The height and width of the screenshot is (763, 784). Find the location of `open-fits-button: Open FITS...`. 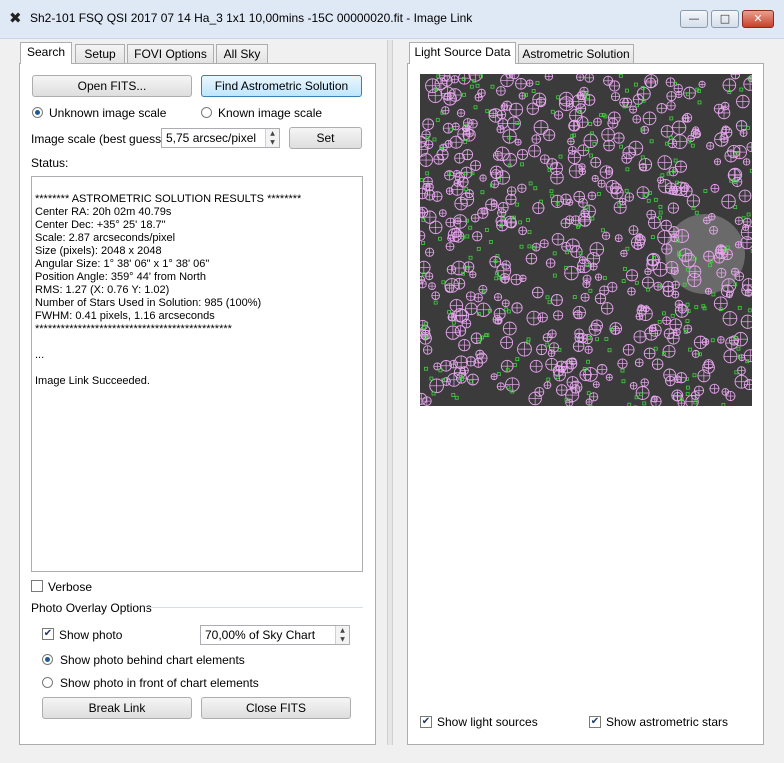

open-fits-button: Open FITS... is located at coordinates (112, 86).